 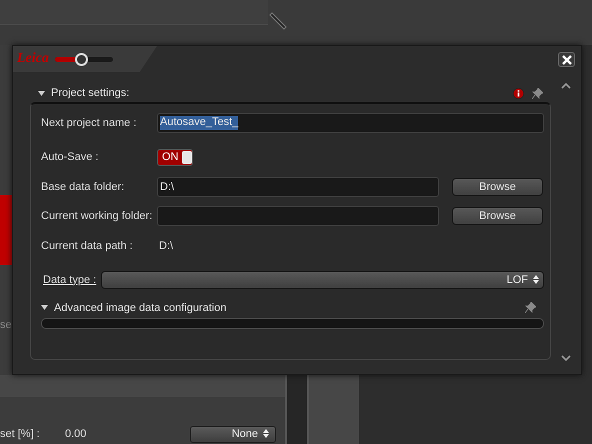 What do you see at coordinates (298, 216) in the screenshot?
I see `input-field` at bounding box center [298, 216].